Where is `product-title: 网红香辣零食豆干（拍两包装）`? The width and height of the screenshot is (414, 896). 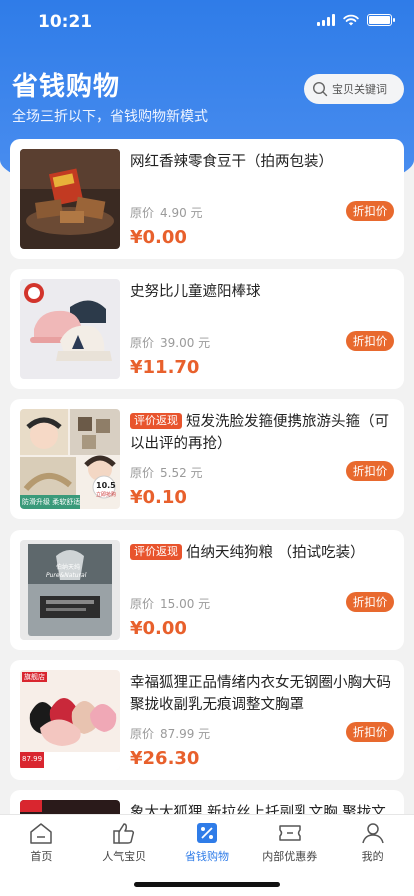 product-title: 网红香辣零食豆干（拍两包装） is located at coordinates (261, 162).